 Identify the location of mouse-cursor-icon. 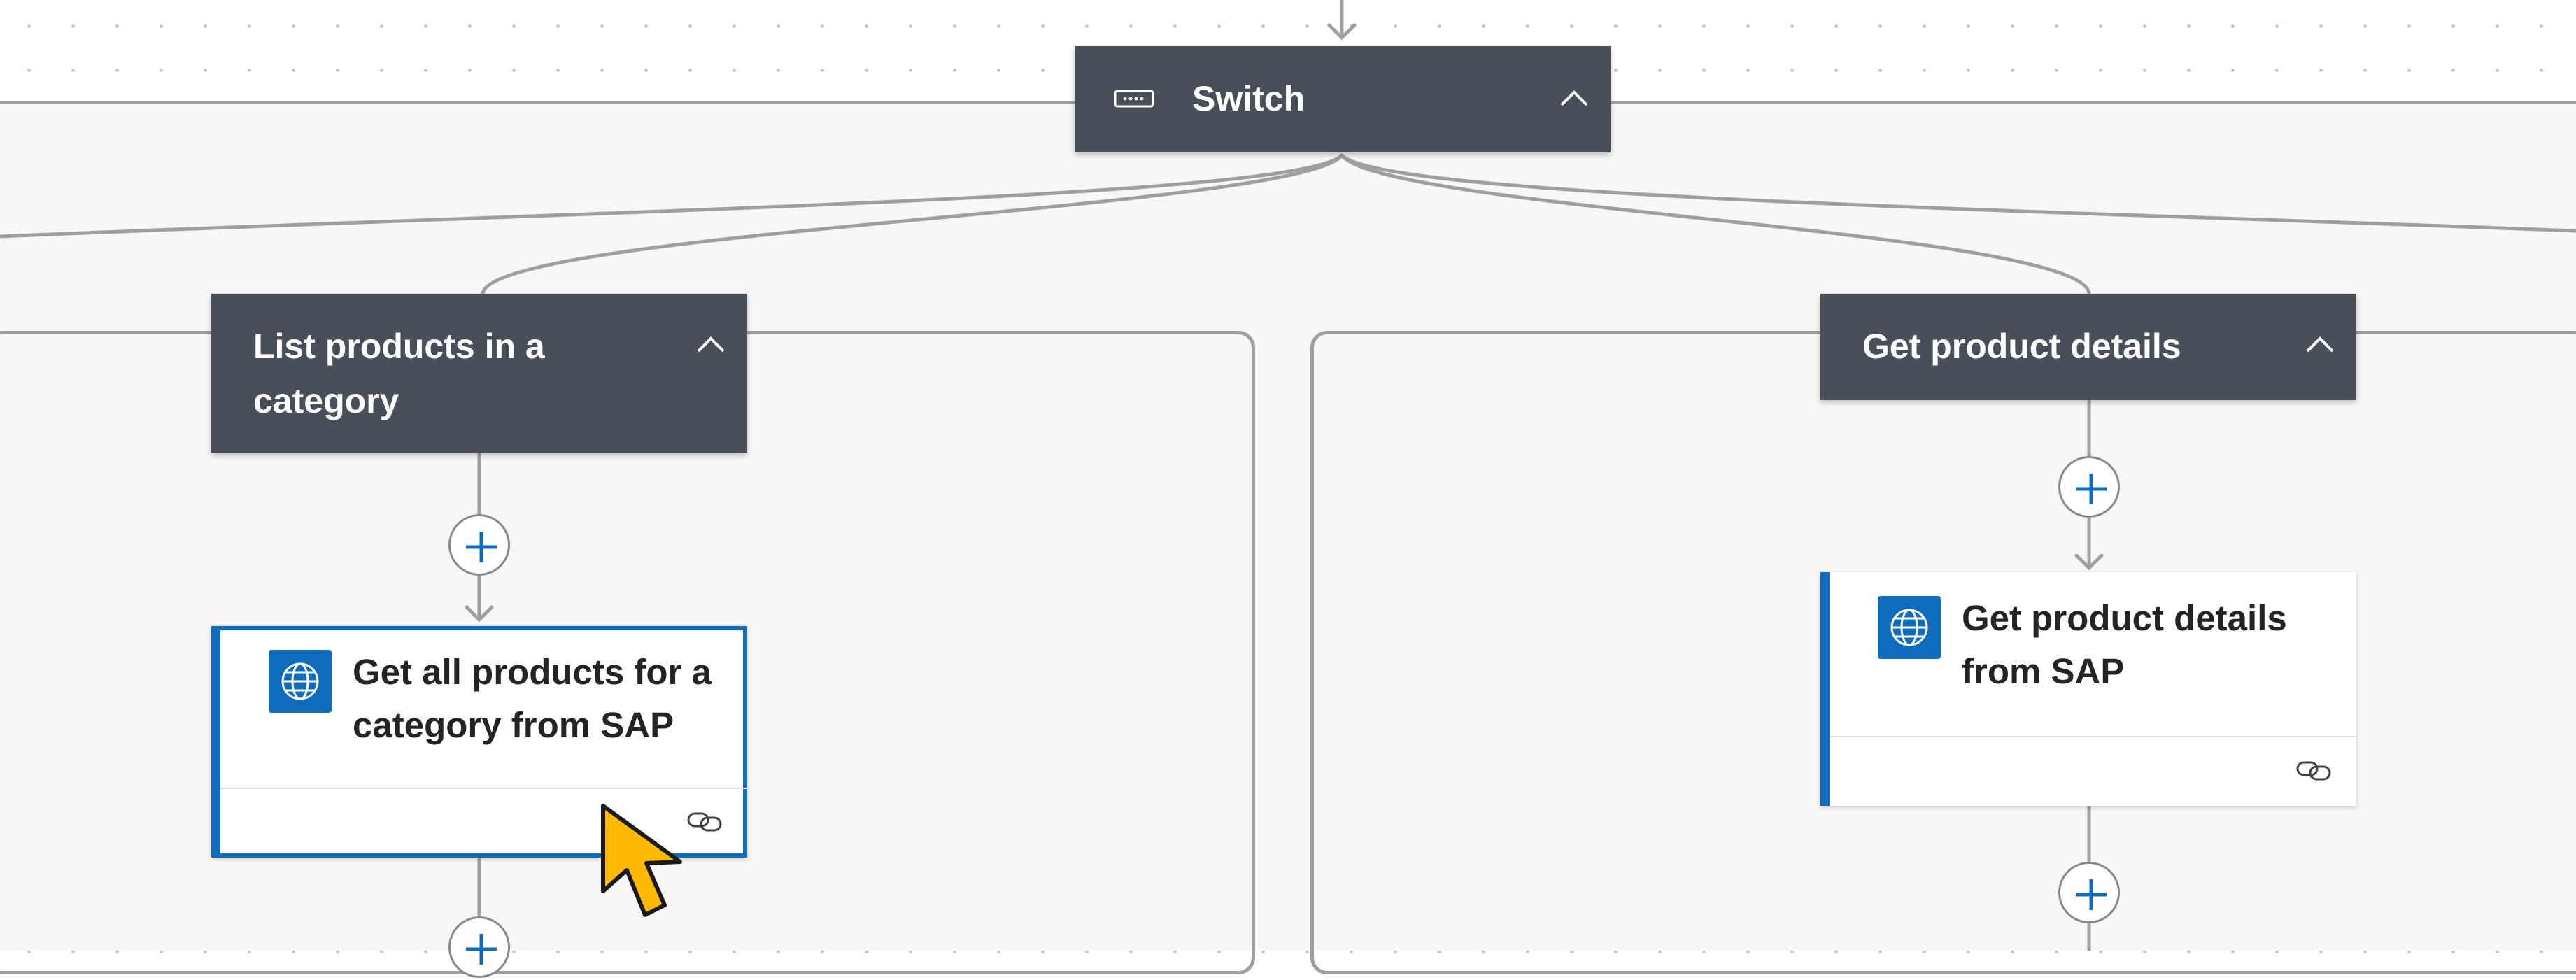
(641, 860).